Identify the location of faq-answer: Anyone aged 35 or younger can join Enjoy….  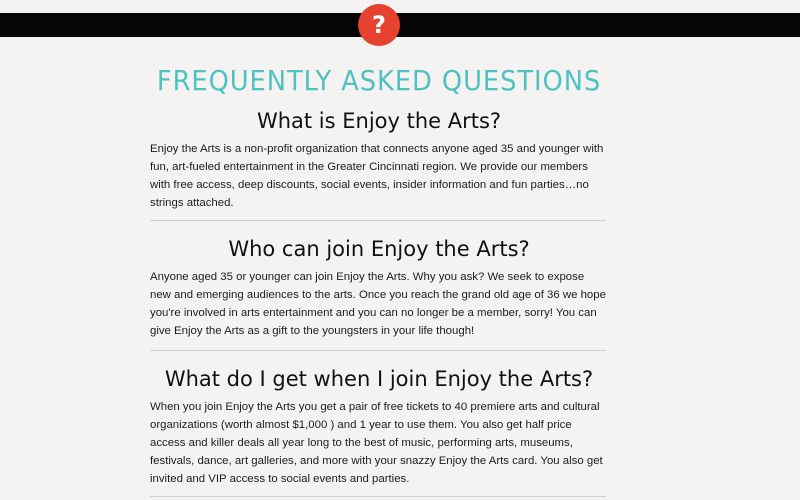
(378, 304).